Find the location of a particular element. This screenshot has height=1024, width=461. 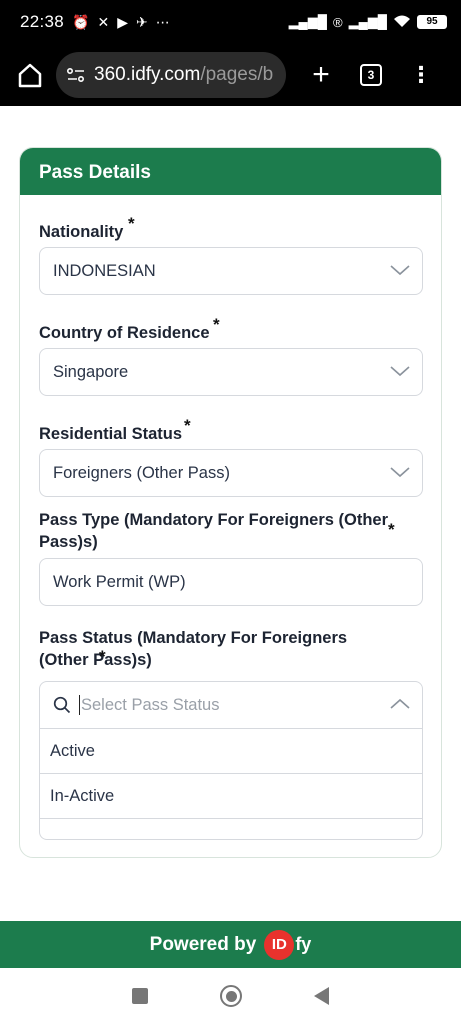

pass-status-select: Select Pass Status is located at coordinates (231, 705).